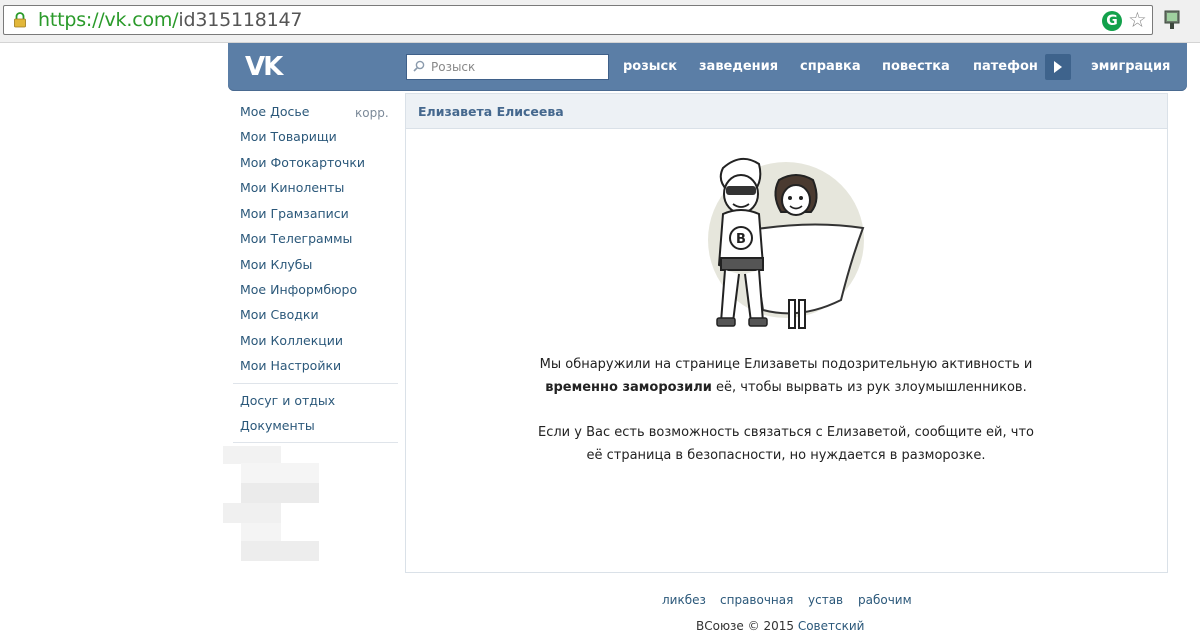 This screenshot has width=1200, height=634. Describe the element at coordinates (277, 426) in the screenshot. I see `sidebar-item-documents: Документы` at that location.